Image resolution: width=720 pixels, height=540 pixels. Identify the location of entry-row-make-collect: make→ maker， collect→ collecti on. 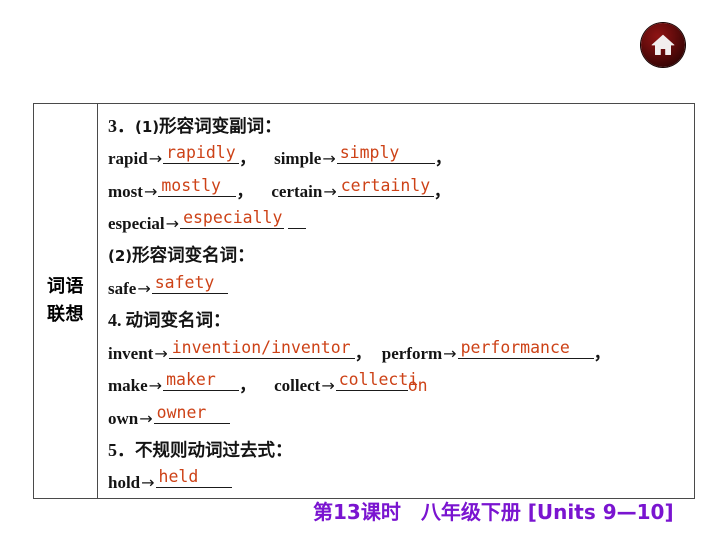
(401, 385).